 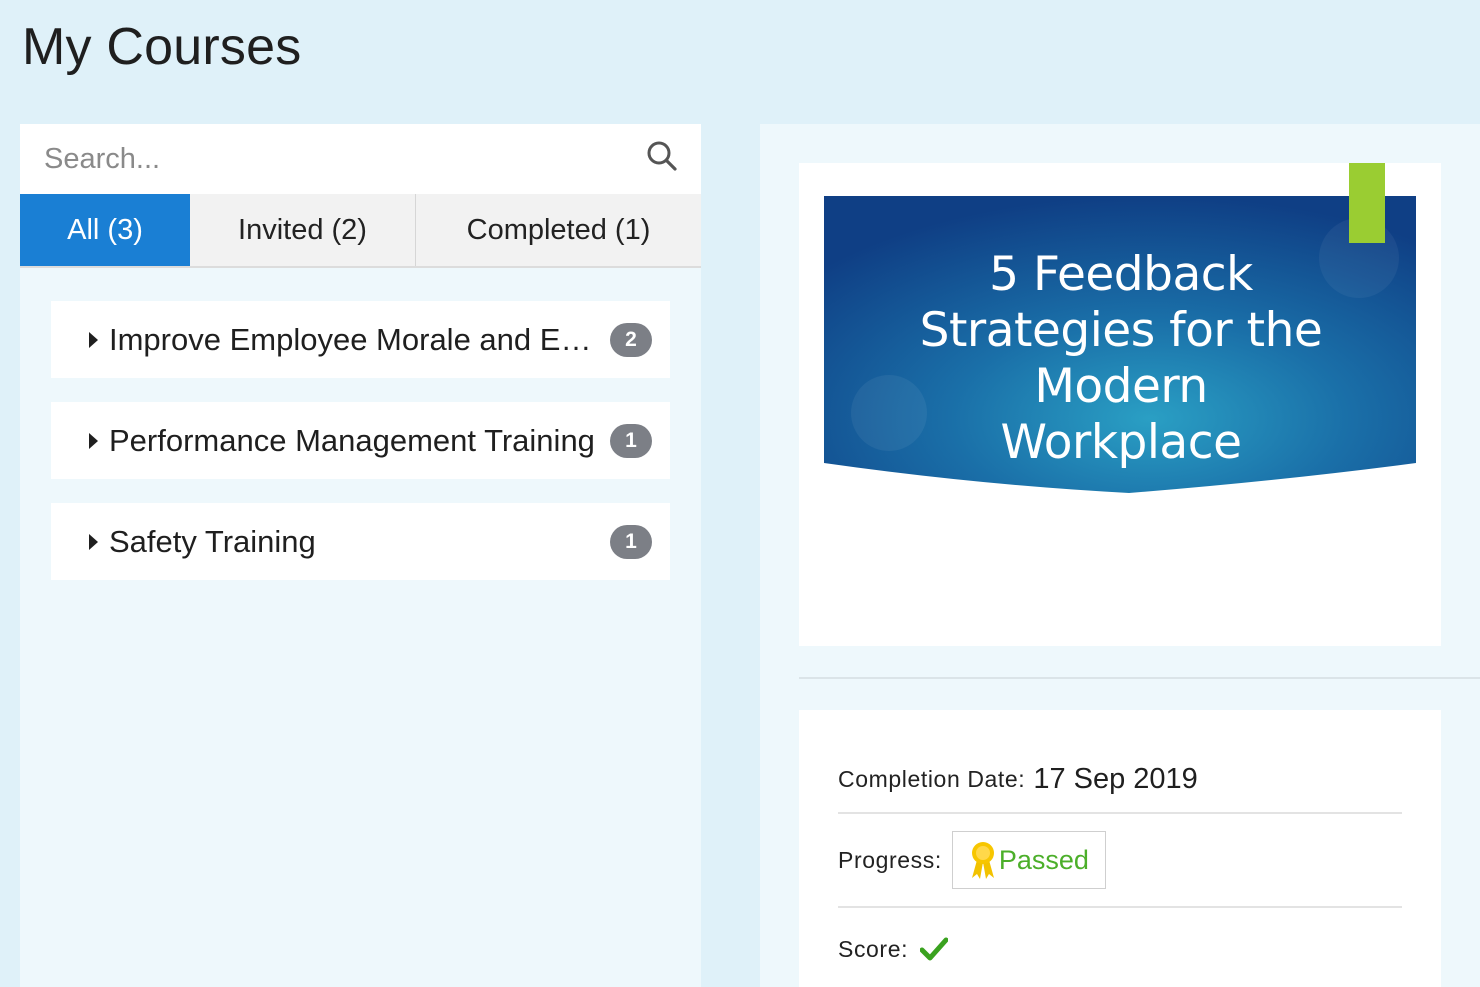 I want to click on progress-status-text: Passed, so click(x=1043, y=859).